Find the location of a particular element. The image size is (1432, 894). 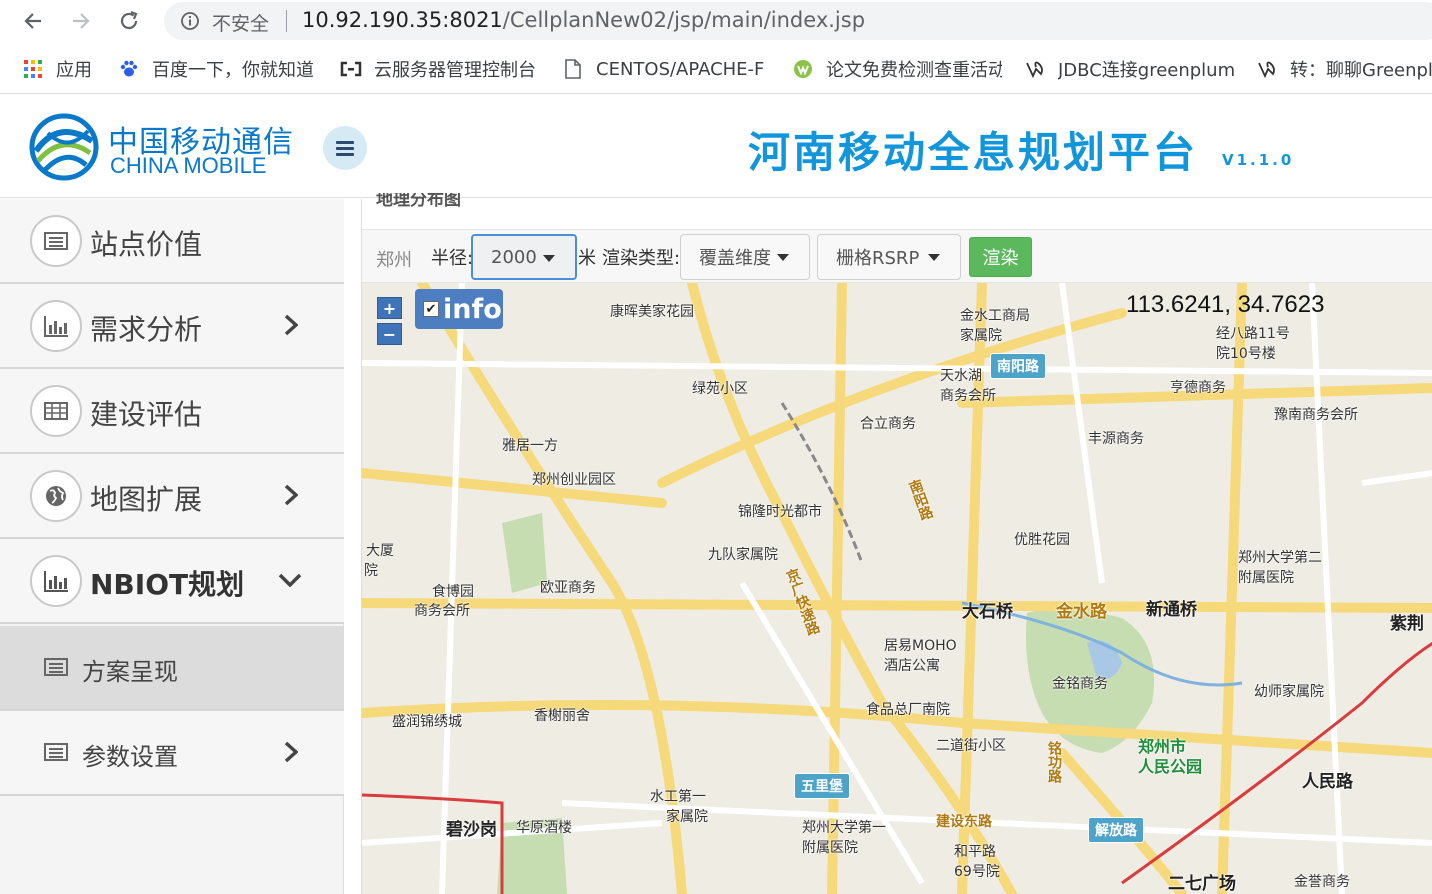

map-label: 郑州大学第二 is located at coordinates (1280, 558).